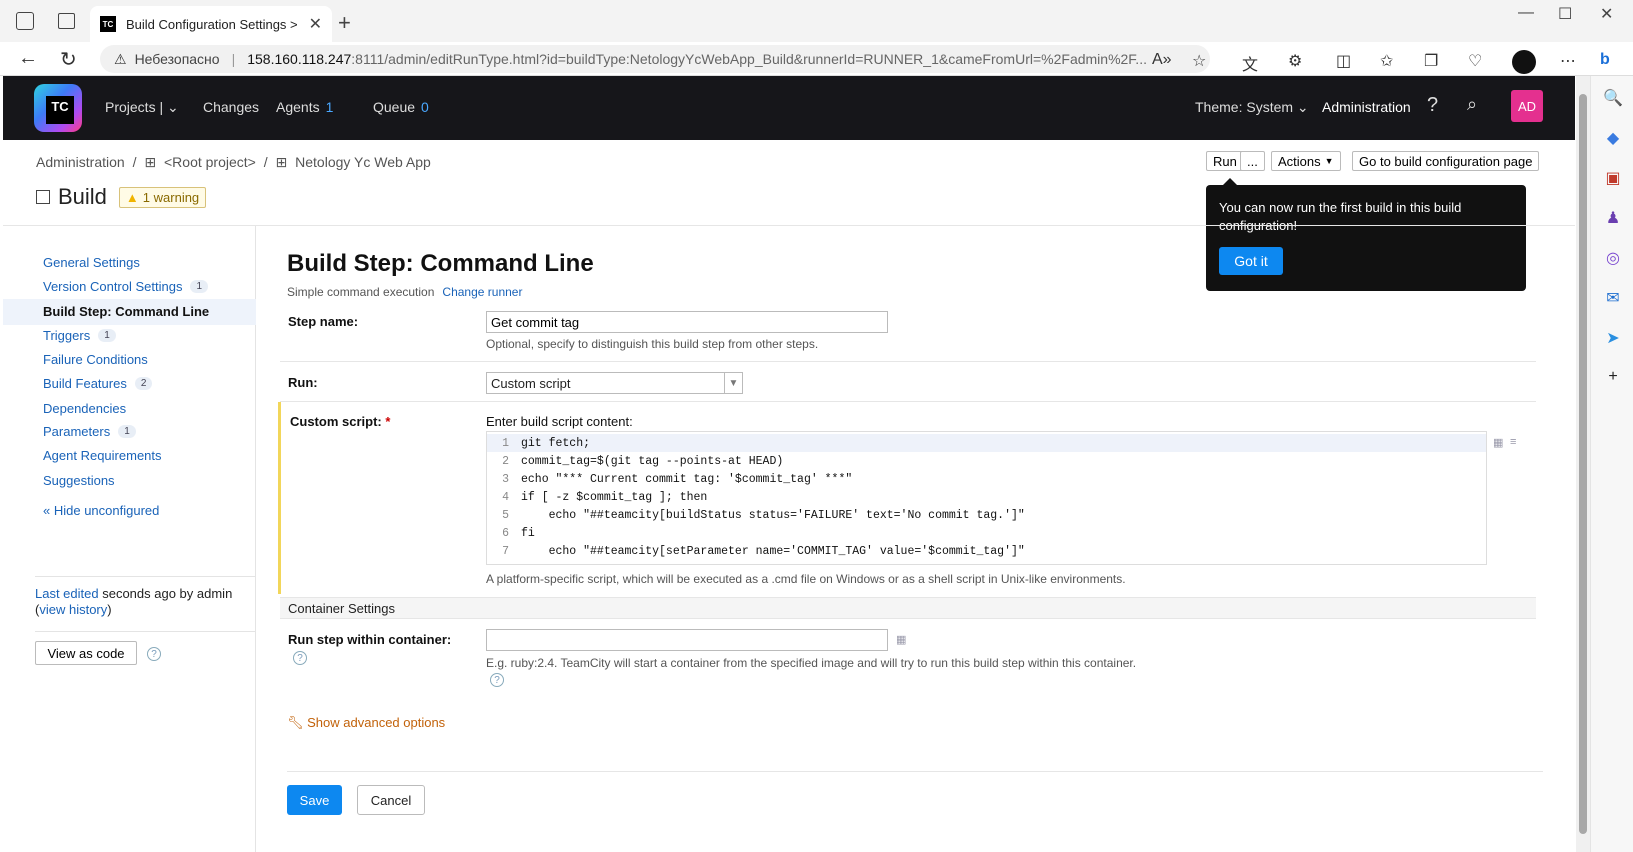 The width and height of the screenshot is (1633, 852). Describe the element at coordinates (77, 431) in the screenshot. I see `sidebar-item-label: Parameters` at that location.